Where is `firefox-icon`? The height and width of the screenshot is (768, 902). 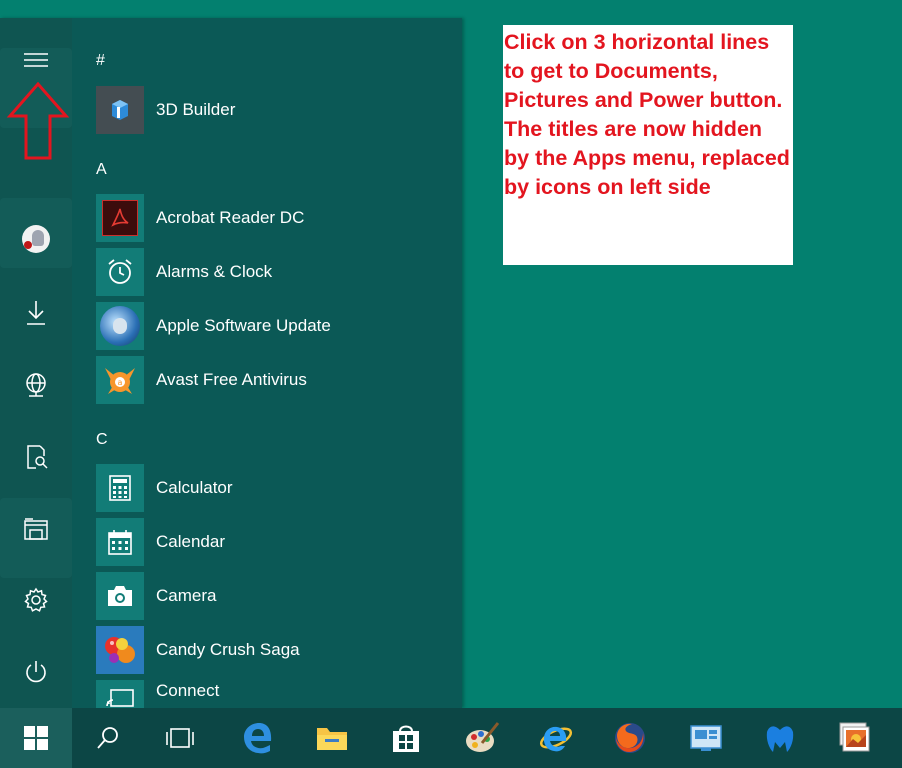 firefox-icon is located at coordinates (630, 738).